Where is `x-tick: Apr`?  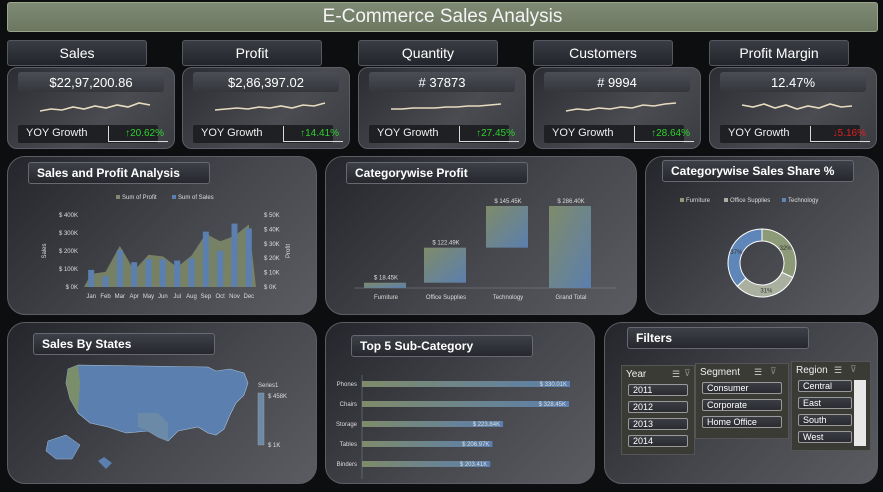 x-tick: Apr is located at coordinates (133, 297).